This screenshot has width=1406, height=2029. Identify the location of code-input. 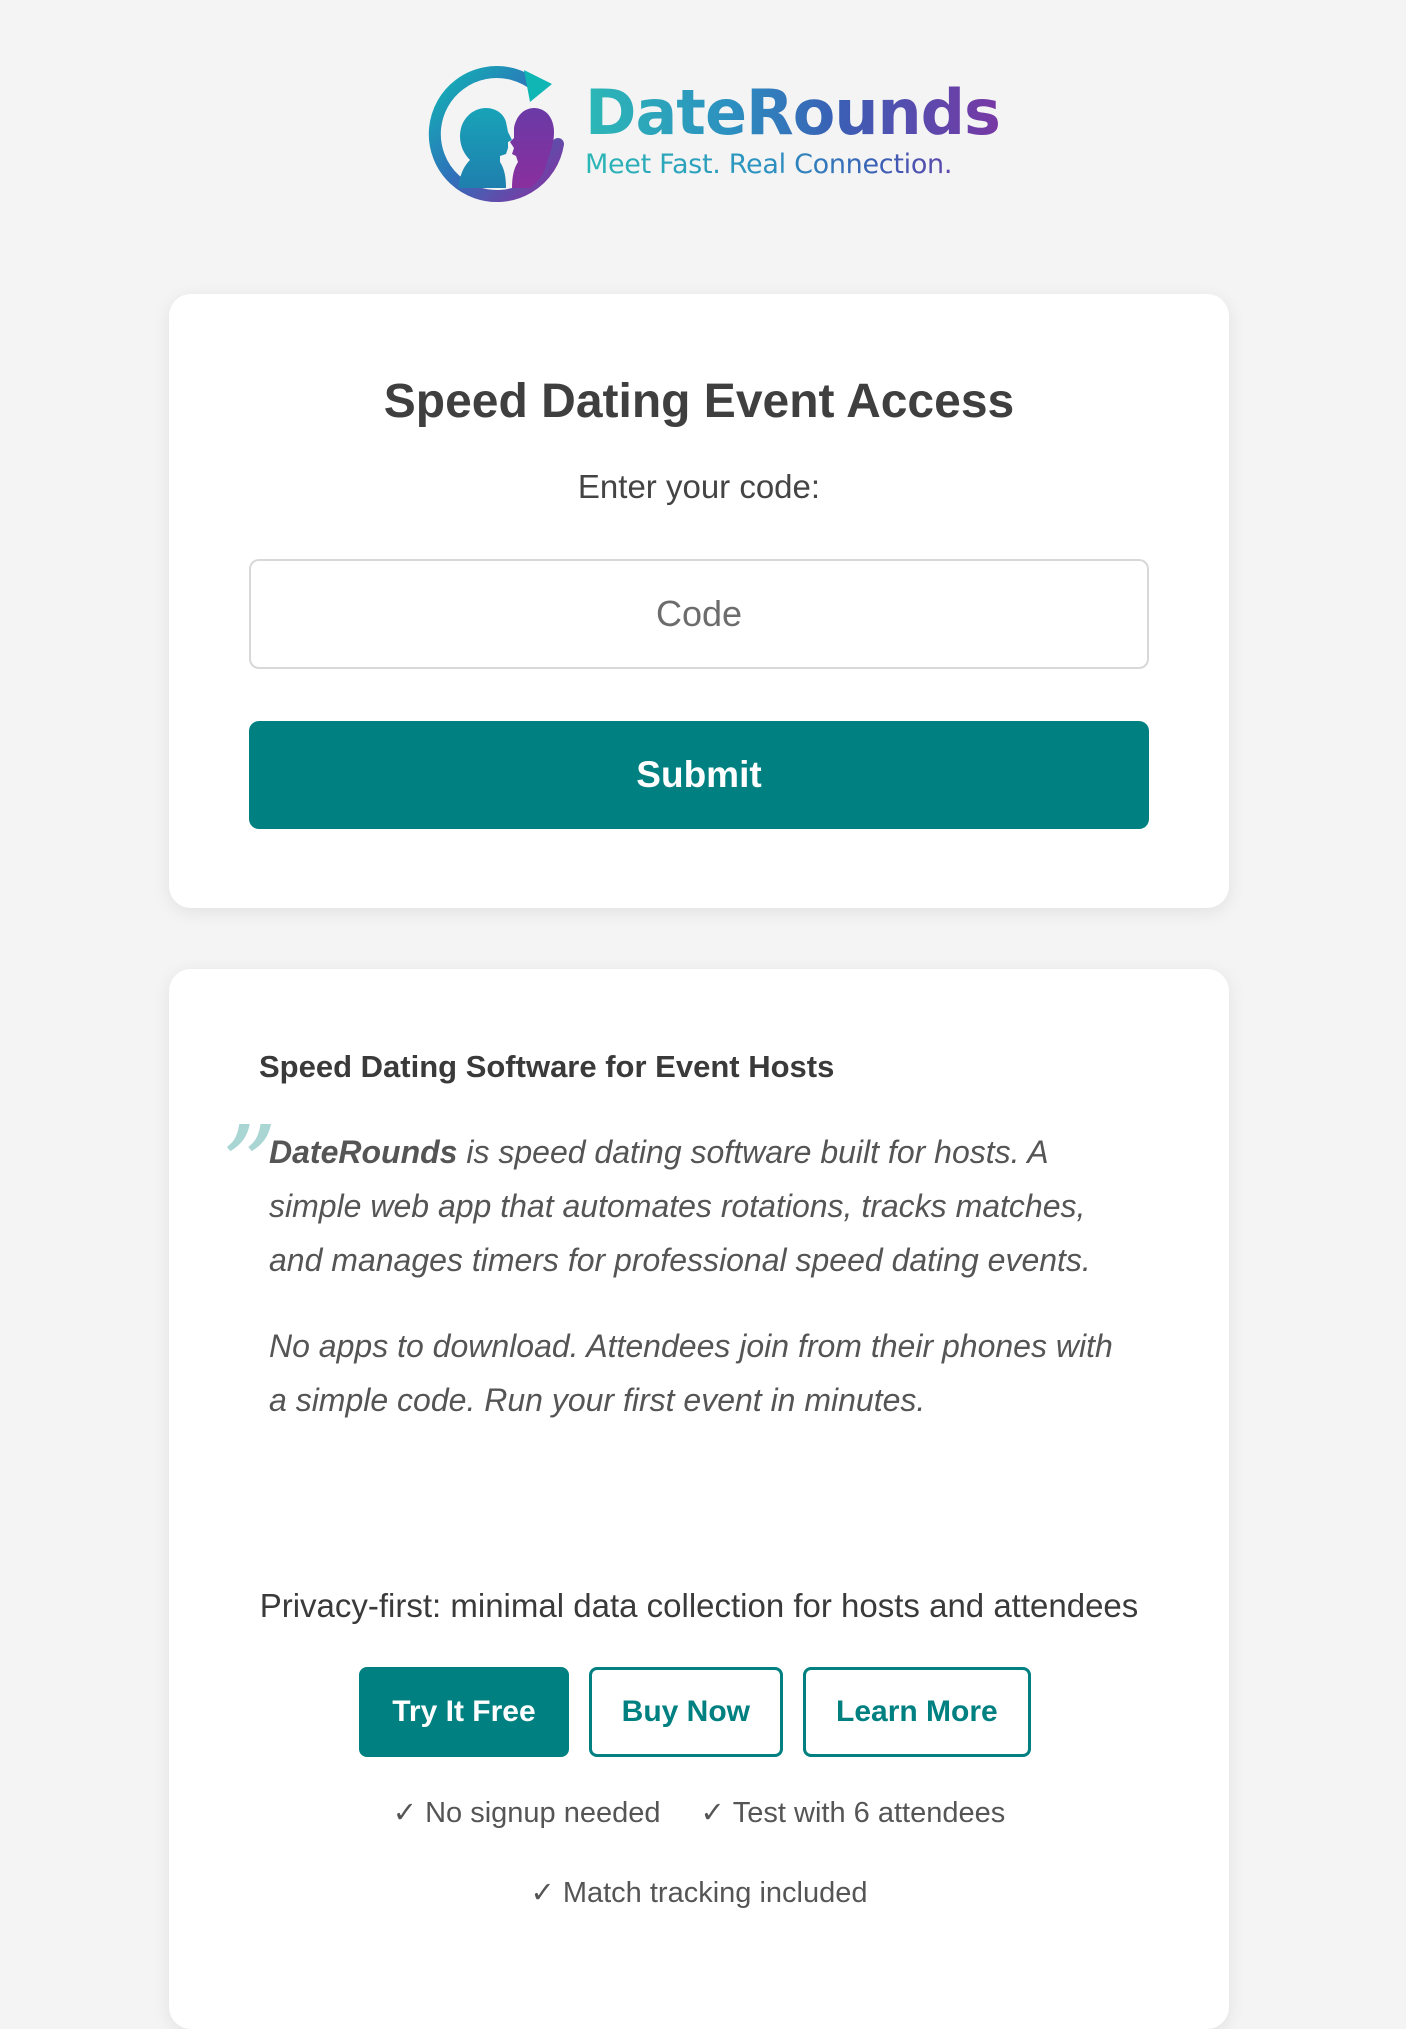
(699, 614).